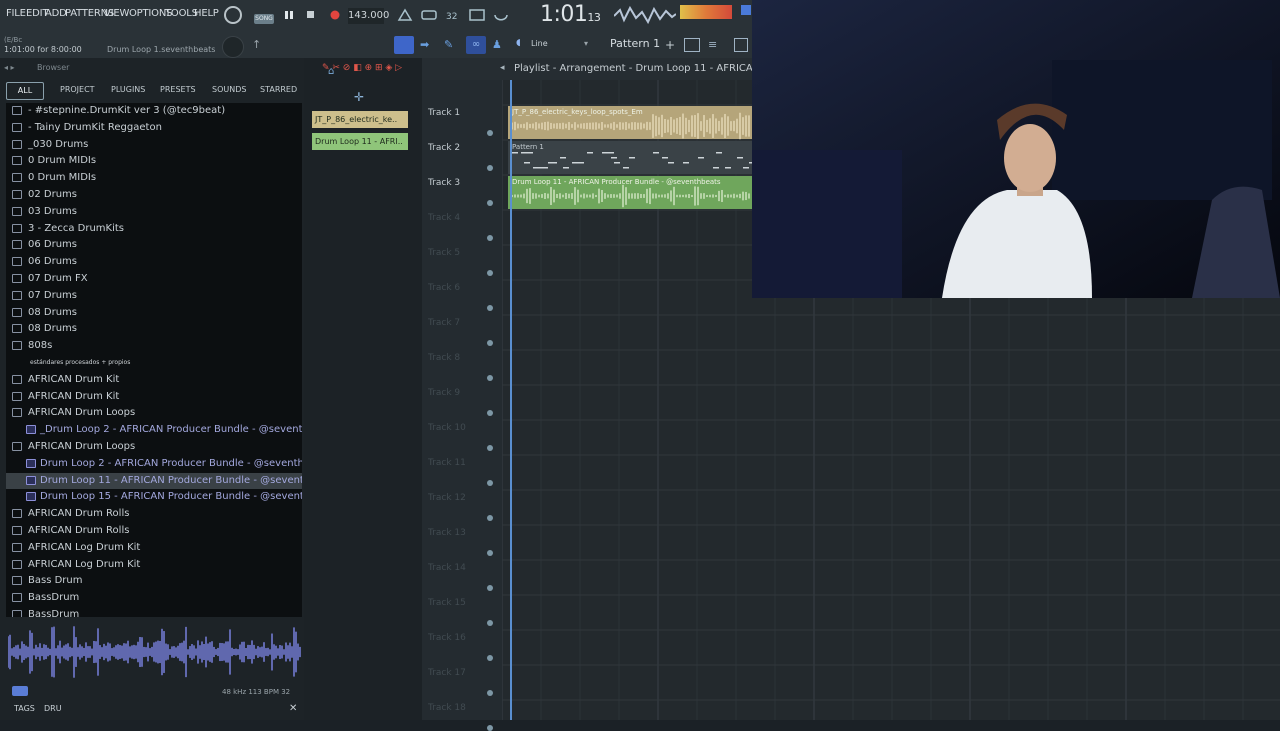 The height and width of the screenshot is (731, 1280). Describe the element at coordinates (154, 279) in the screenshot. I see `browser-item: 07 Drum FX` at that location.